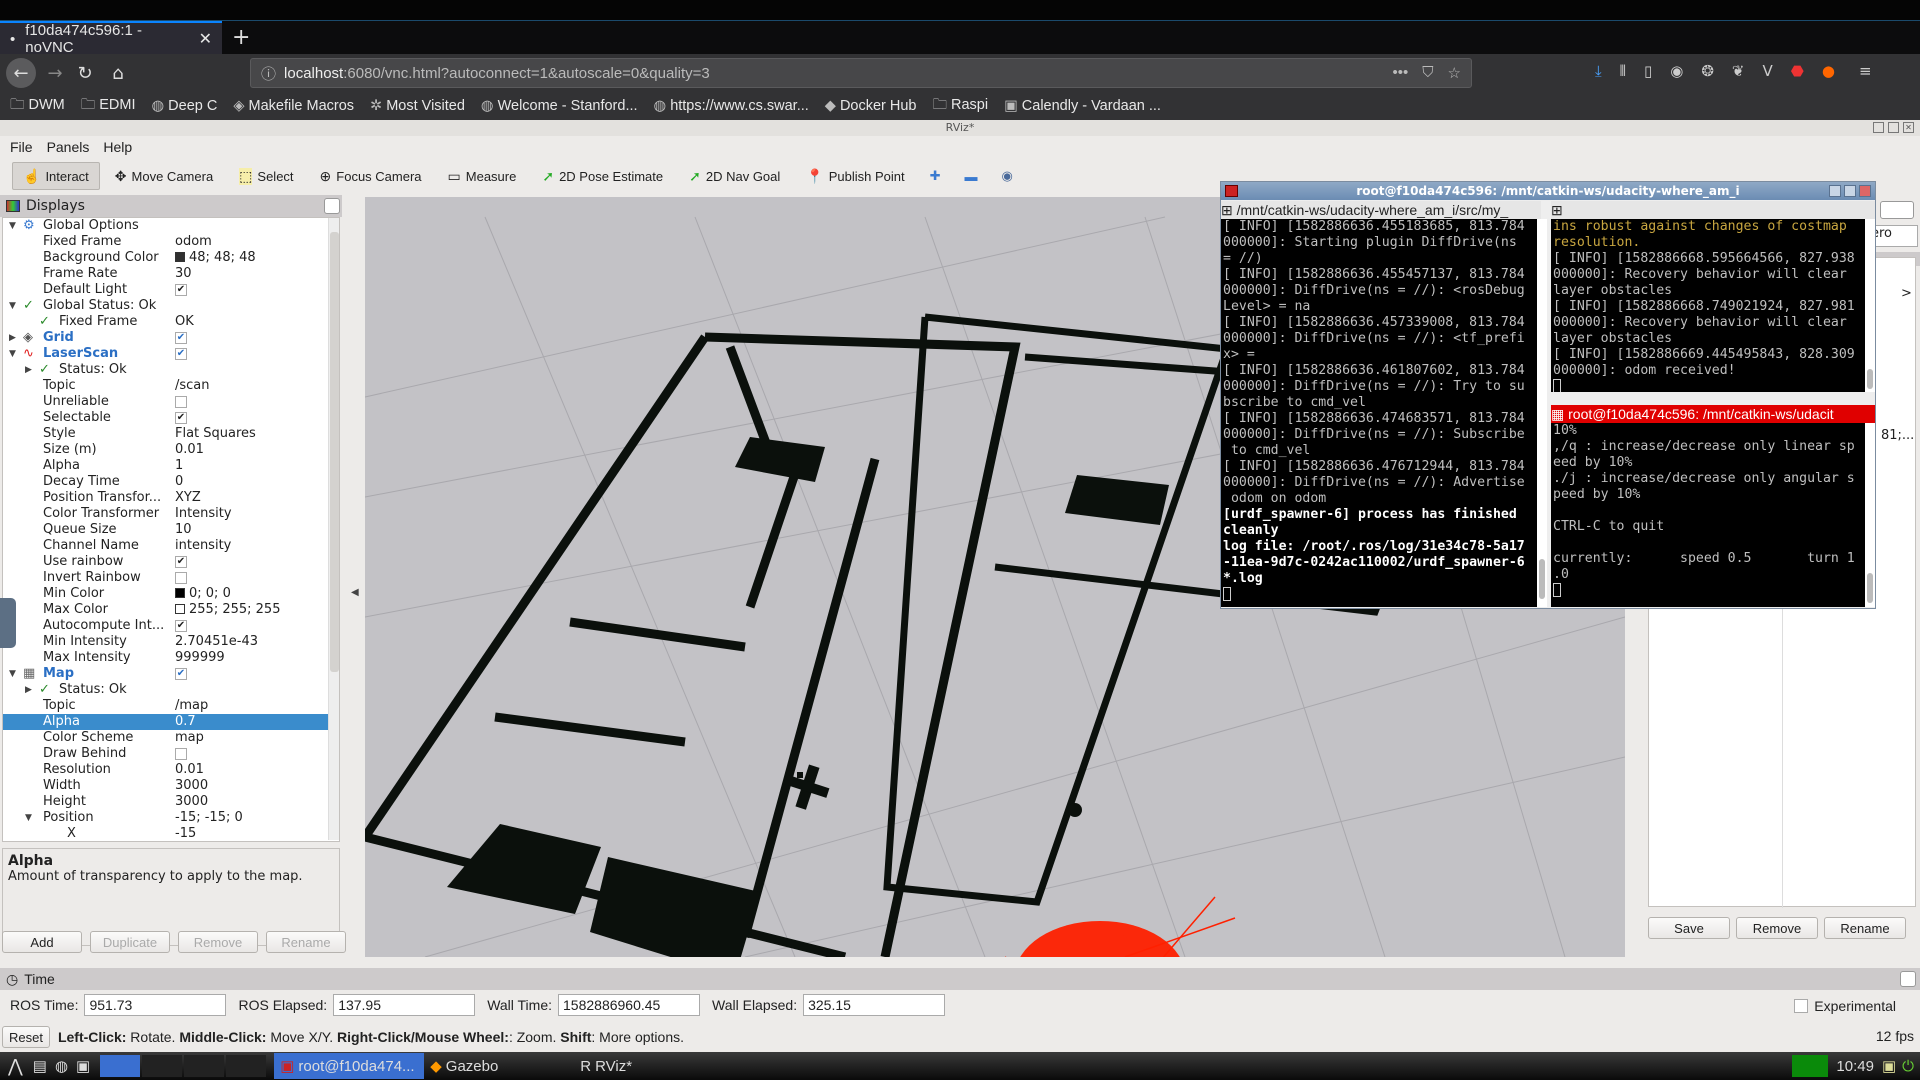  I want to click on page-actions-icon: •••, so click(1401, 73).